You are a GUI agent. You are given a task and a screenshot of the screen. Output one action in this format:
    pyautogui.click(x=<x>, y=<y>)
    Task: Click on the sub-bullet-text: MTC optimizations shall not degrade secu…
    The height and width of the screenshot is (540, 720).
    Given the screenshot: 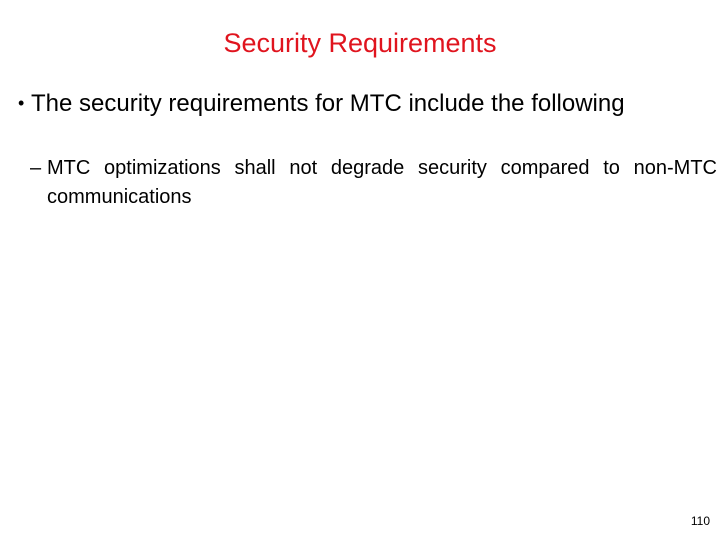 What is the action you would take?
    pyautogui.click(x=382, y=182)
    